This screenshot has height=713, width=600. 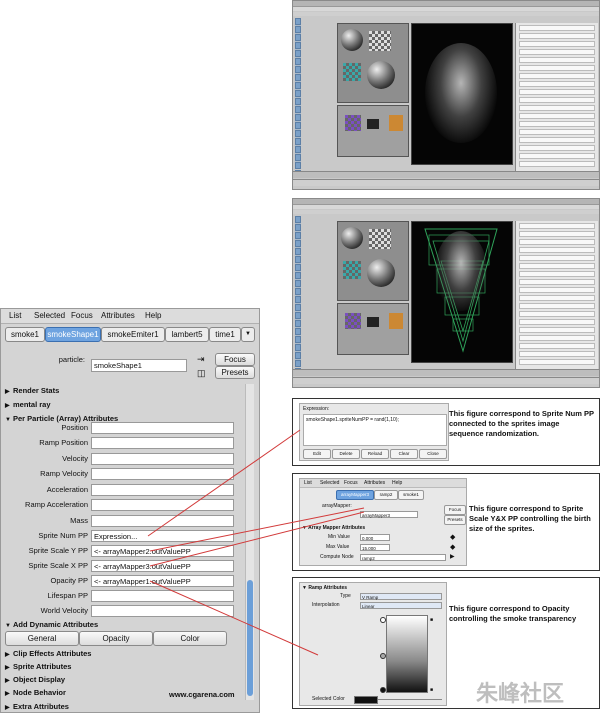 I want to click on mapper-menu-focus: Focus, so click(x=351, y=483).